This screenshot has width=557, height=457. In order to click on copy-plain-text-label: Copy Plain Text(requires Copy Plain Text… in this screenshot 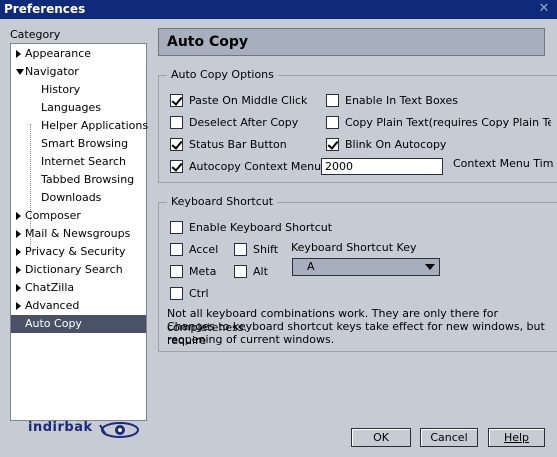, I will do `click(448, 122)`.